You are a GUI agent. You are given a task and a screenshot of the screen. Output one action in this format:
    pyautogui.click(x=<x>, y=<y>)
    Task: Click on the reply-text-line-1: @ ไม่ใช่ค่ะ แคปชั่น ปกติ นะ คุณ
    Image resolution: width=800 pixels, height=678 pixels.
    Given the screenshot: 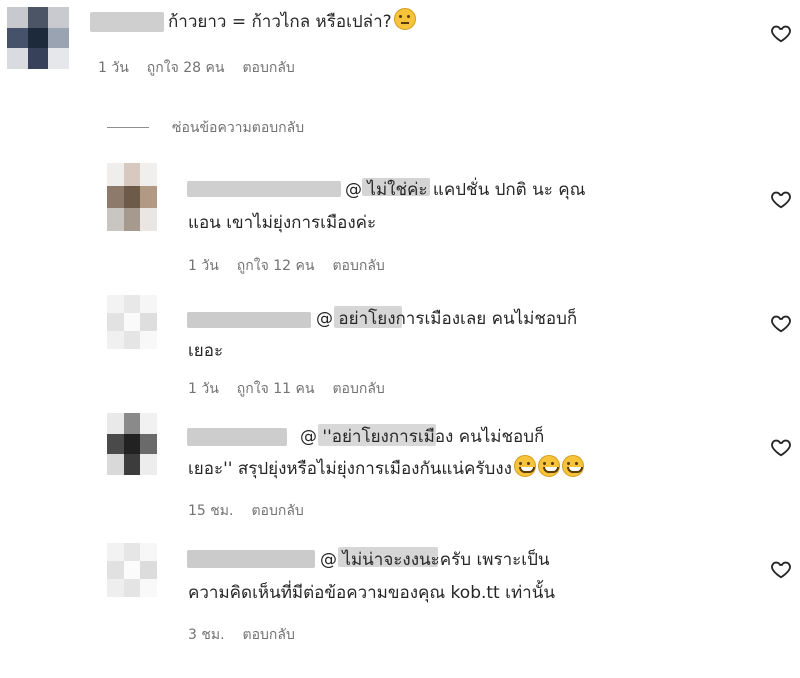 What is the action you would take?
    pyautogui.click(x=465, y=190)
    